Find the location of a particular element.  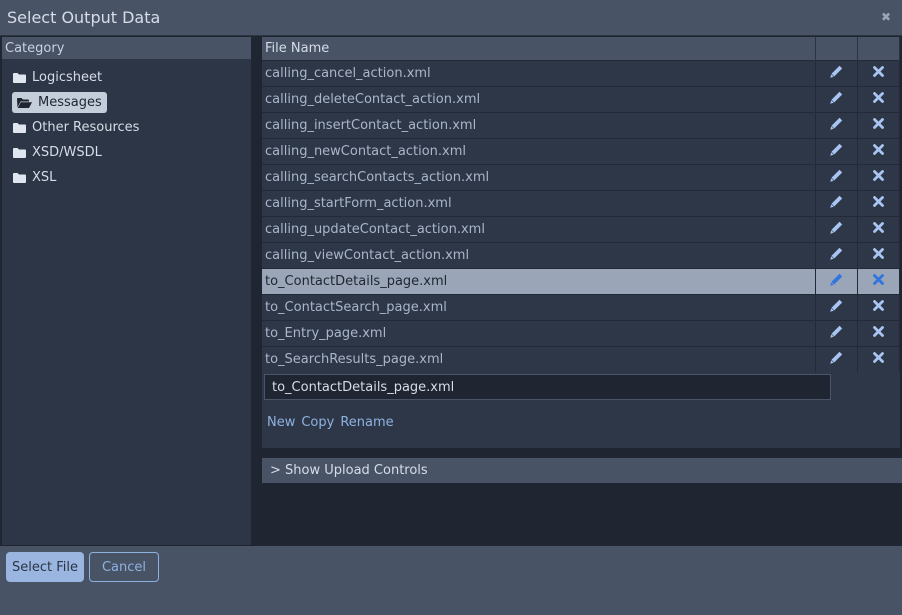

column-header-edit is located at coordinates (837, 48).